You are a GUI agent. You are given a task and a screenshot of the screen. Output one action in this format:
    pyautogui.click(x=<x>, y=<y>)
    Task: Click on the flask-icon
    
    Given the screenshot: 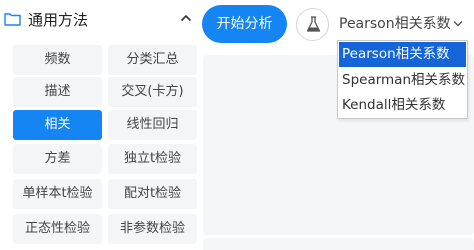 What is the action you would take?
    pyautogui.click(x=313, y=24)
    